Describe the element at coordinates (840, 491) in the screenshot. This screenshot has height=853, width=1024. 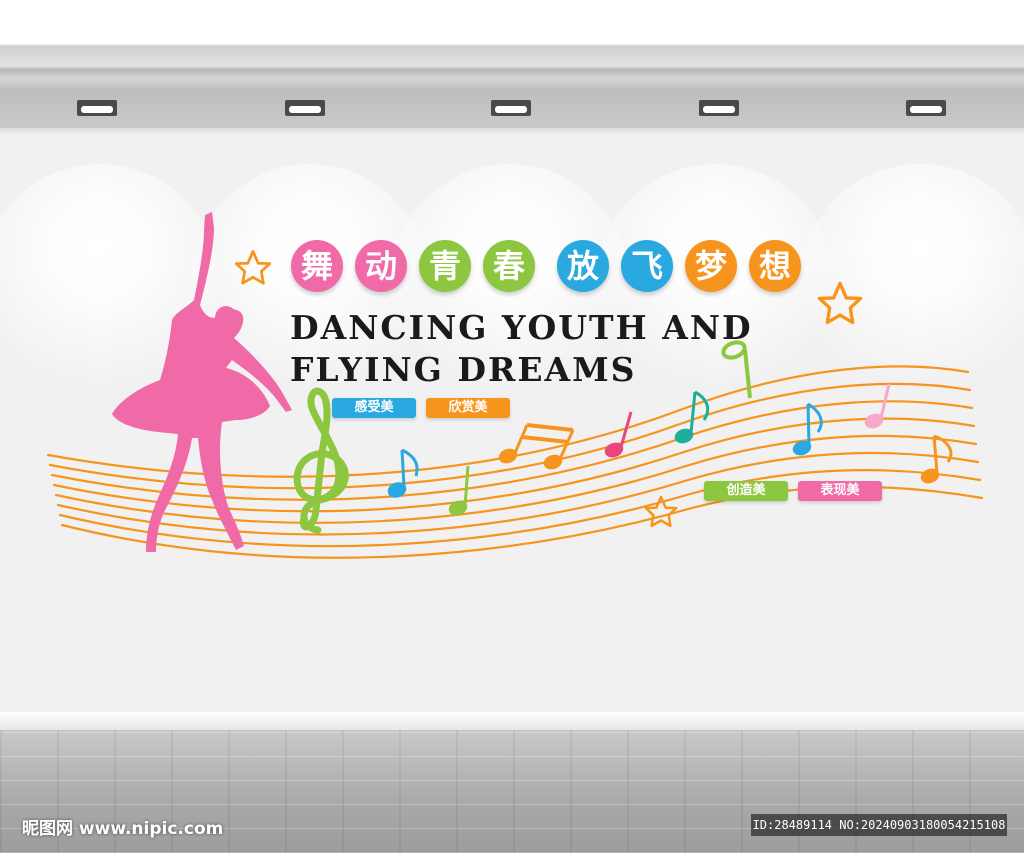
I see `tag-express-beauty: 表现美` at that location.